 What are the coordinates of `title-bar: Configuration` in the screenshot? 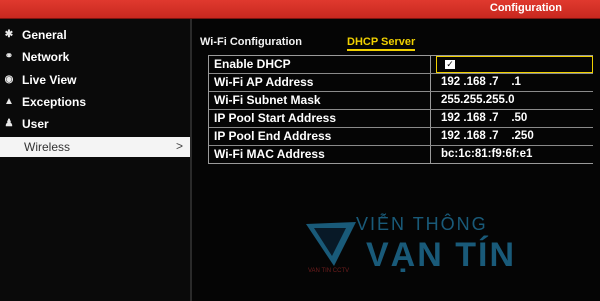 It's located at (300, 9).